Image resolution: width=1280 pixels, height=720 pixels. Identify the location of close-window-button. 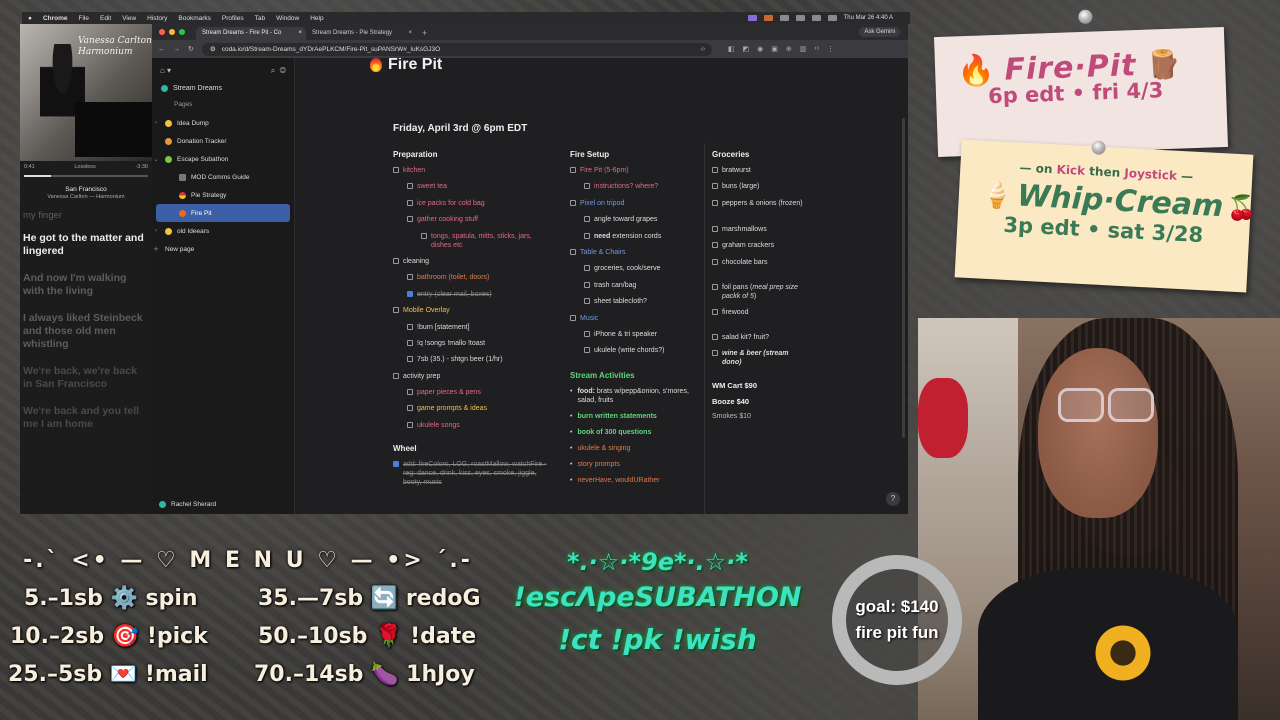
(162, 32).